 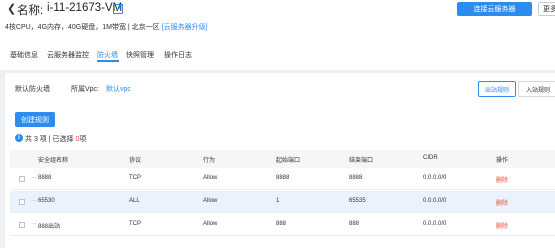 I want to click on info-icon: i, so click(x=19, y=138).